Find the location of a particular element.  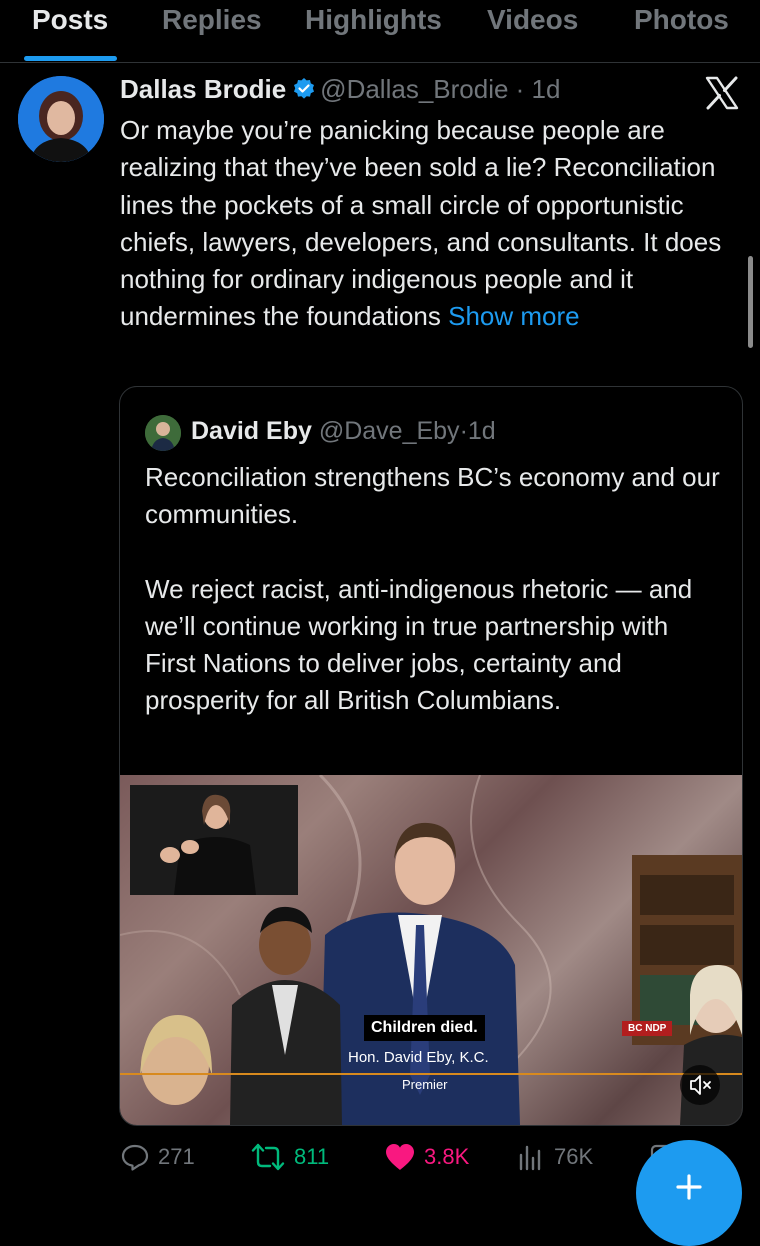

like-button: 3.8K is located at coordinates (426, 1157).